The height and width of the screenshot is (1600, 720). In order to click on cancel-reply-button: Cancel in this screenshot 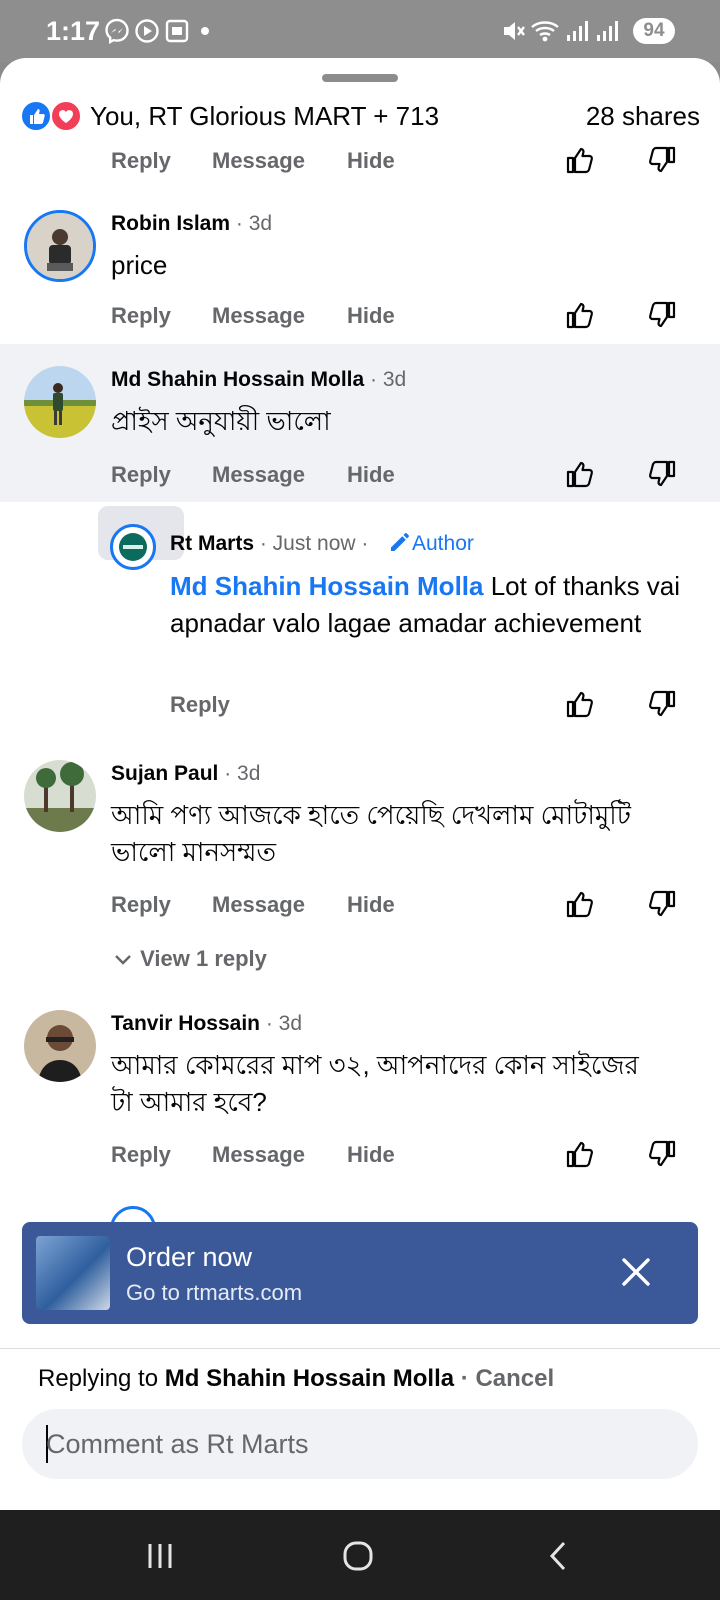, I will do `click(514, 1378)`.